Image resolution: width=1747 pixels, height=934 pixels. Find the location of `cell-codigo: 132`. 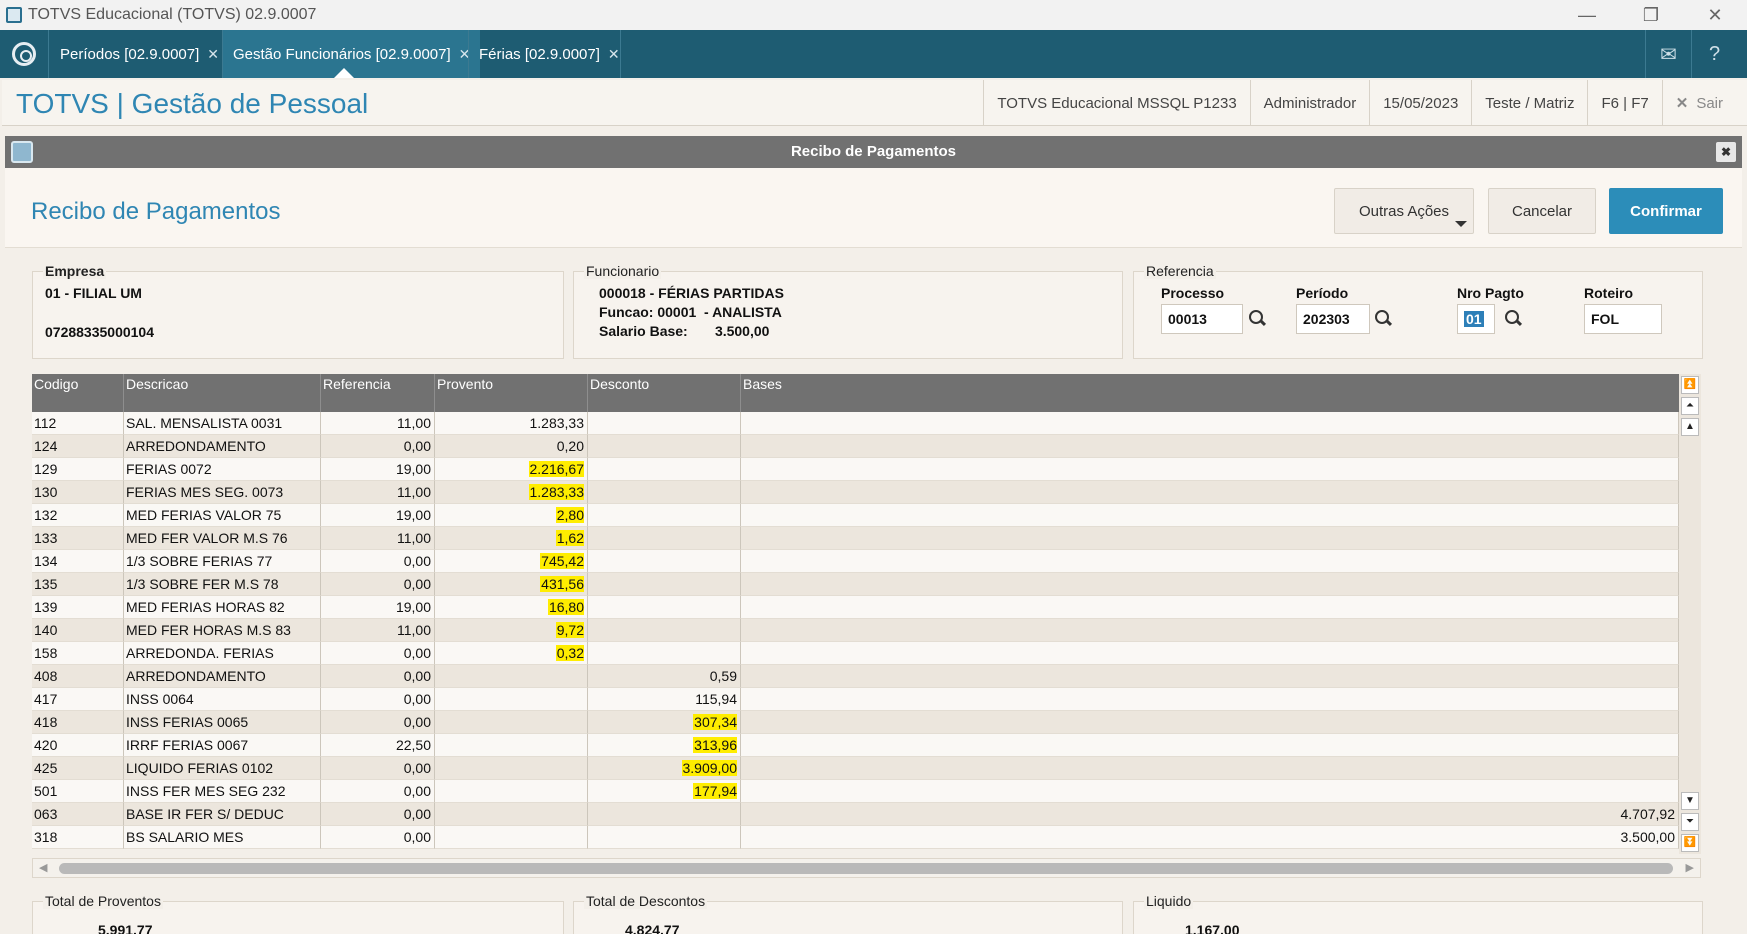

cell-codigo: 132 is located at coordinates (78, 515).